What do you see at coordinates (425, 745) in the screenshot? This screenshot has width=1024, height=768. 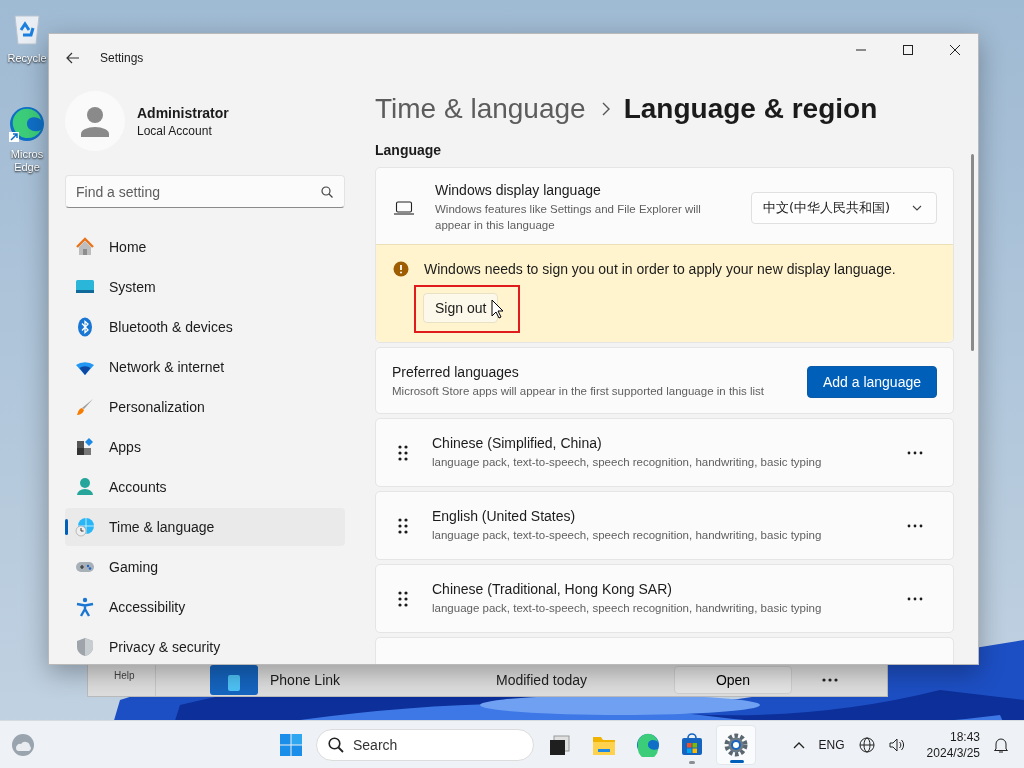 I see `search-field: Search` at bounding box center [425, 745].